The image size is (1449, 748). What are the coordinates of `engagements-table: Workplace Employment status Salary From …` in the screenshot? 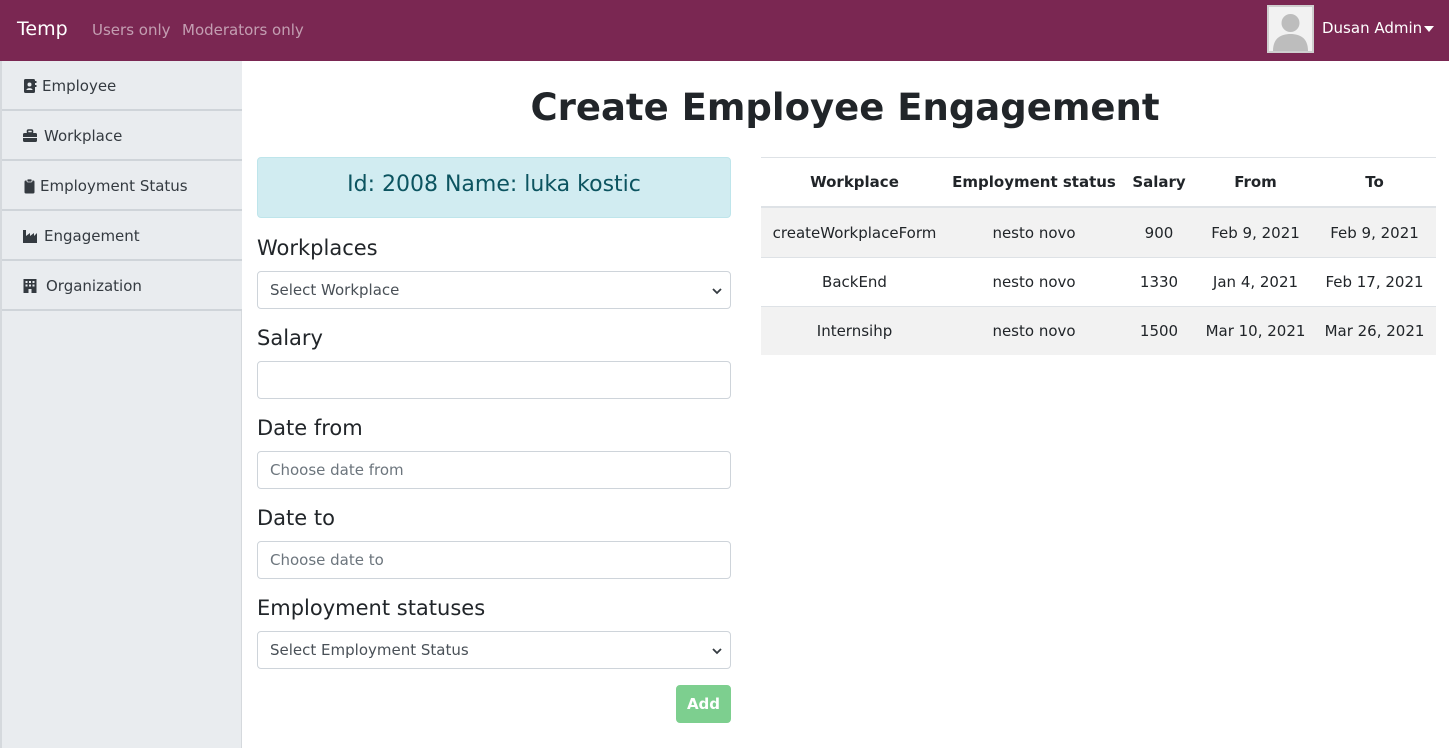 It's located at (1098, 256).